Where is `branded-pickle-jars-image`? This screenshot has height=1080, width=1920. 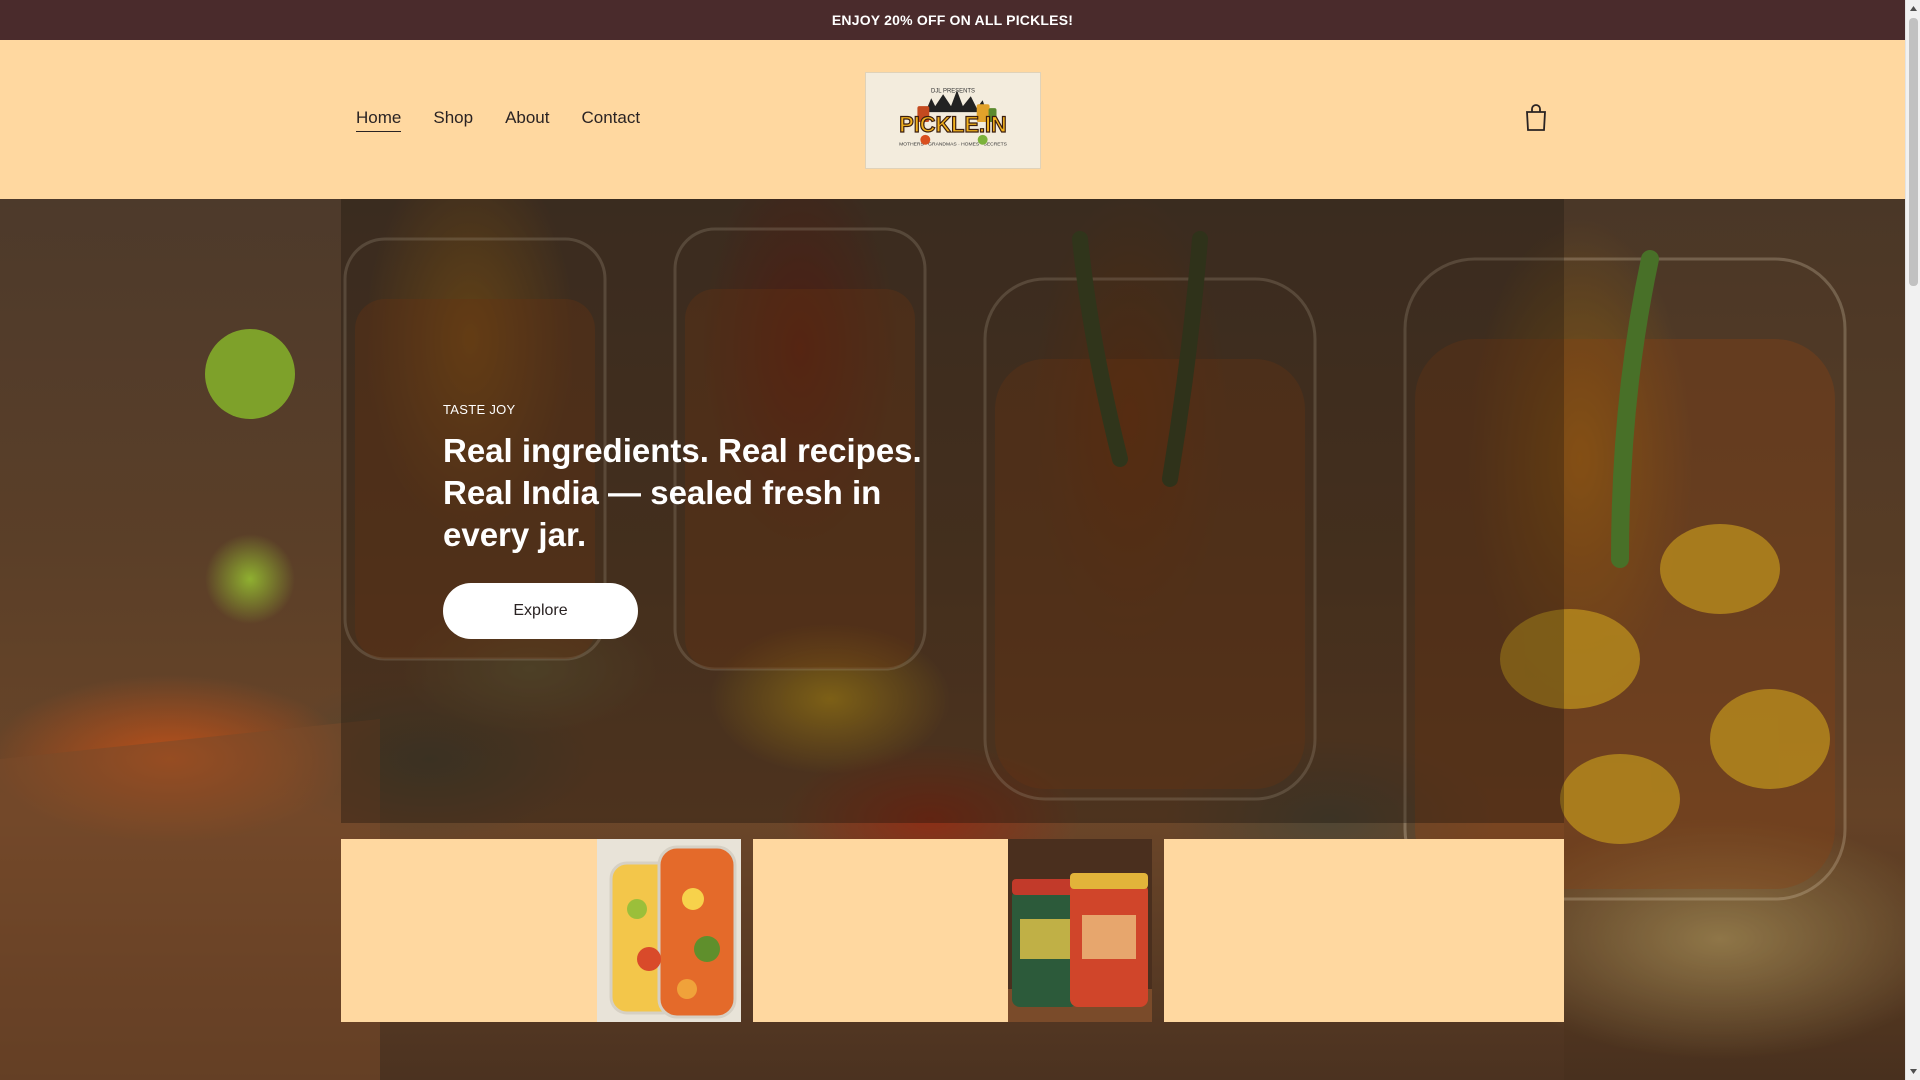 branded-pickle-jars-image is located at coordinates (1080, 930).